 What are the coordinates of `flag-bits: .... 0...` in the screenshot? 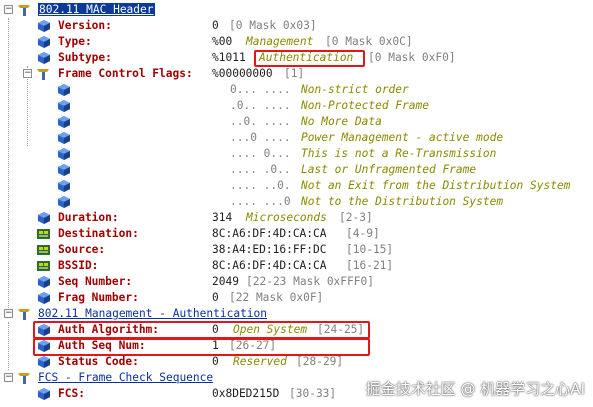 It's located at (260, 153).